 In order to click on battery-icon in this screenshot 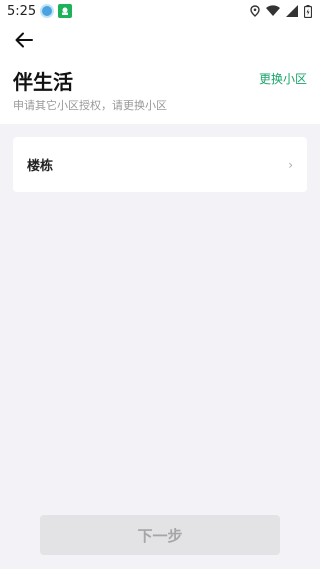, I will do `click(308, 11)`.